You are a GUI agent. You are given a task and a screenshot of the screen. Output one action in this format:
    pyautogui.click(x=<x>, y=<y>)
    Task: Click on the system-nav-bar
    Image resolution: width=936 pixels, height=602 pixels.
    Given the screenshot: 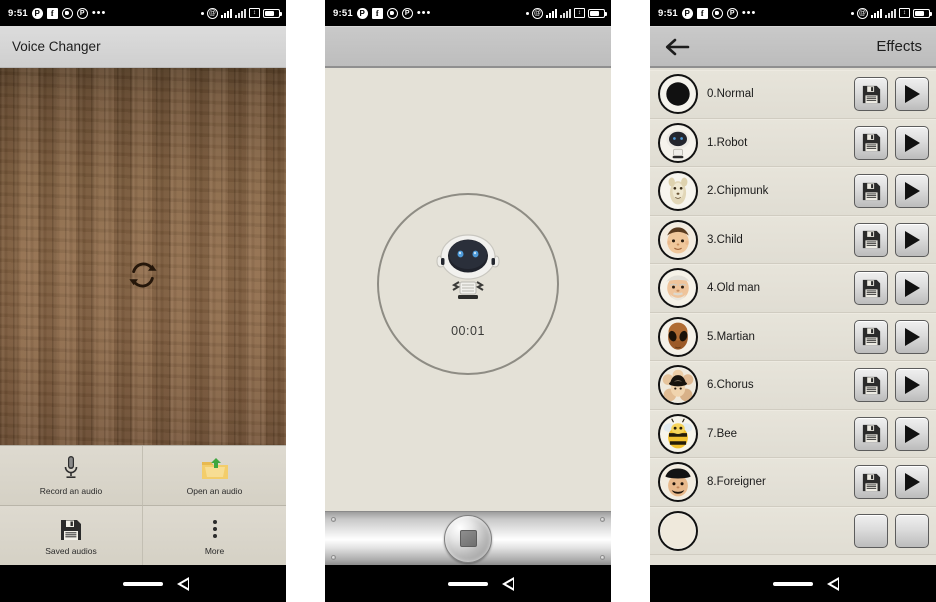 What is the action you would take?
    pyautogui.click(x=468, y=583)
    